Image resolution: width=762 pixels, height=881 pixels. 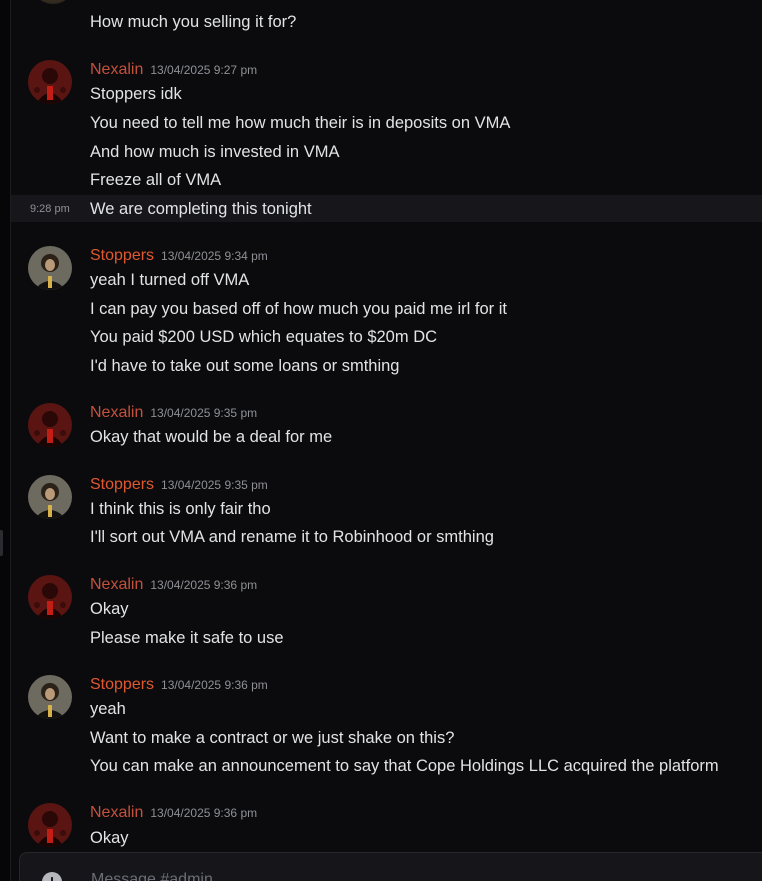 What do you see at coordinates (53, 2) in the screenshot?
I see `avatar` at bounding box center [53, 2].